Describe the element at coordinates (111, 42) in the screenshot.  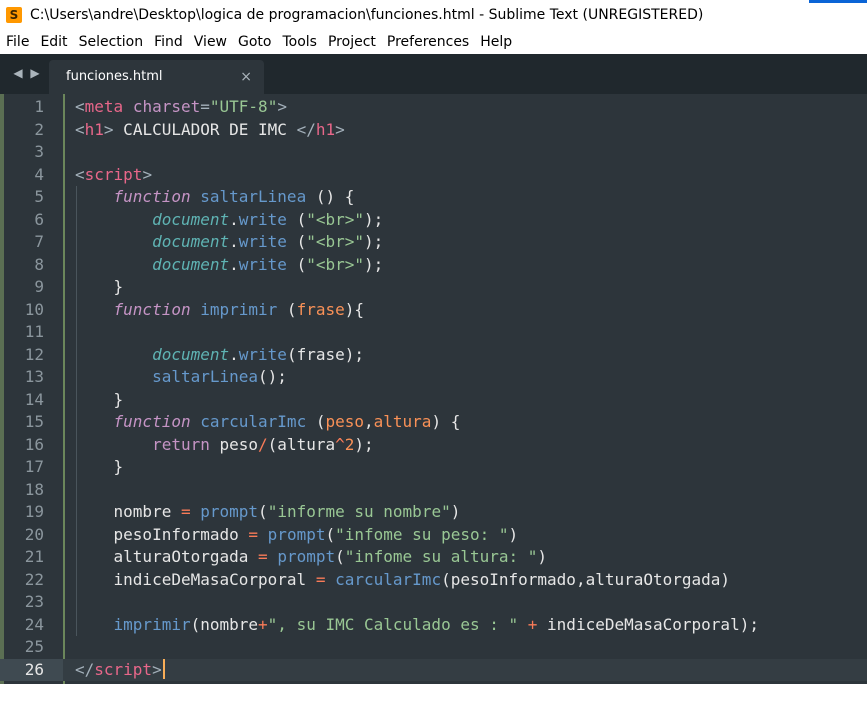
I see `menu-selection: Selection` at that location.